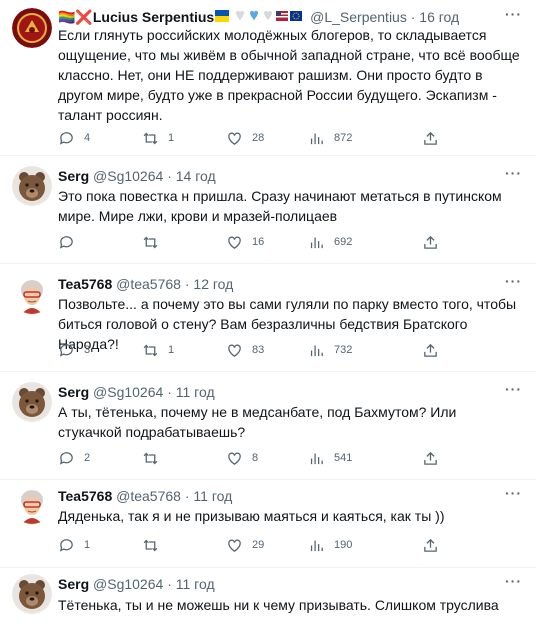 This screenshot has height=627, width=536. Describe the element at coordinates (255, 458) in the screenshot. I see `like-count: 8` at that location.